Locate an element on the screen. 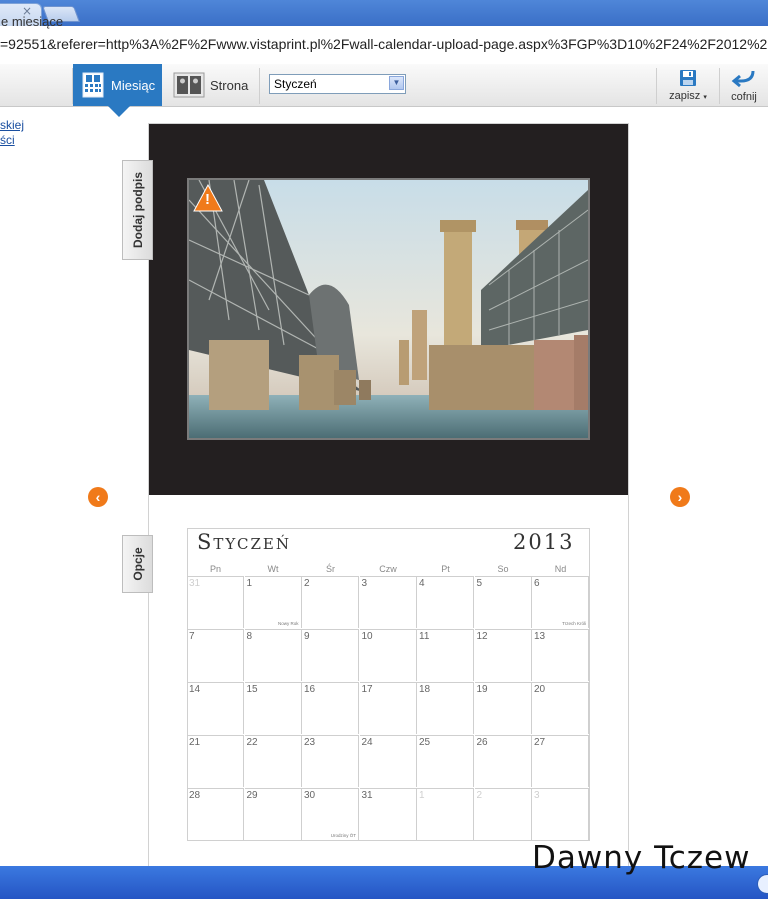 Image resolution: width=768 pixels, height=899 pixels. calendar-day-cell: 13 is located at coordinates (560, 655).